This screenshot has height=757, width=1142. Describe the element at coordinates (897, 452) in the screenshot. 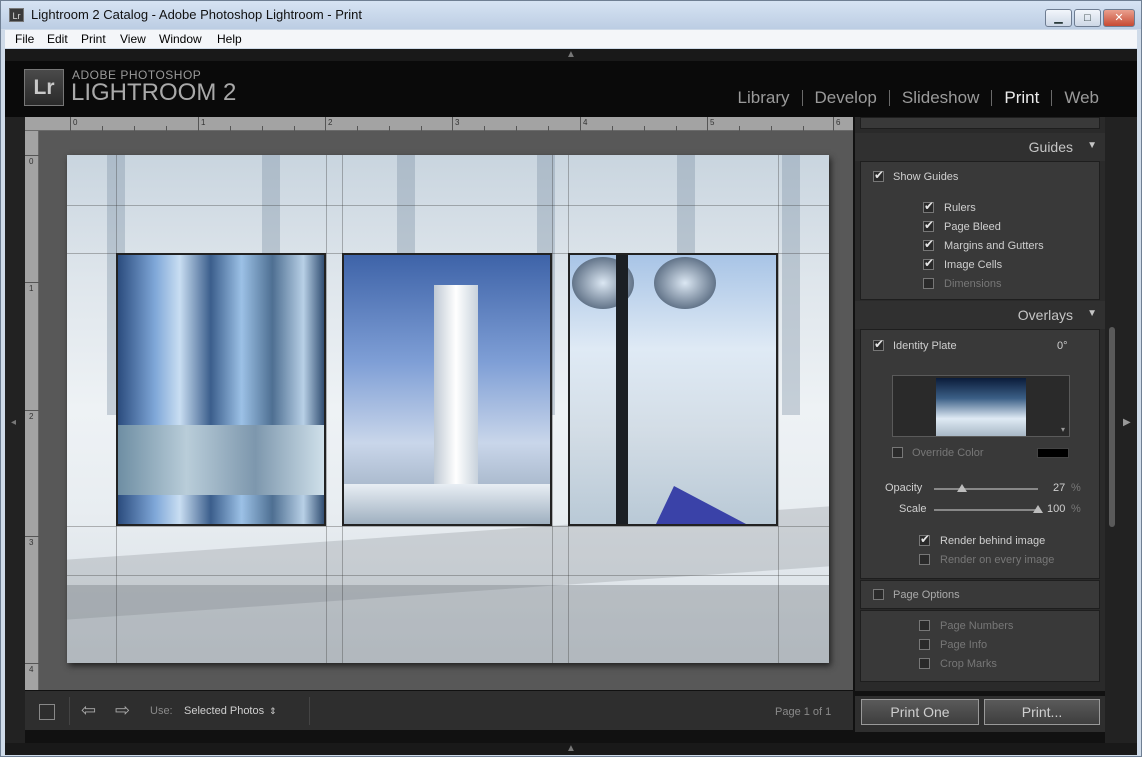

I see `override-color-checkbox` at that location.